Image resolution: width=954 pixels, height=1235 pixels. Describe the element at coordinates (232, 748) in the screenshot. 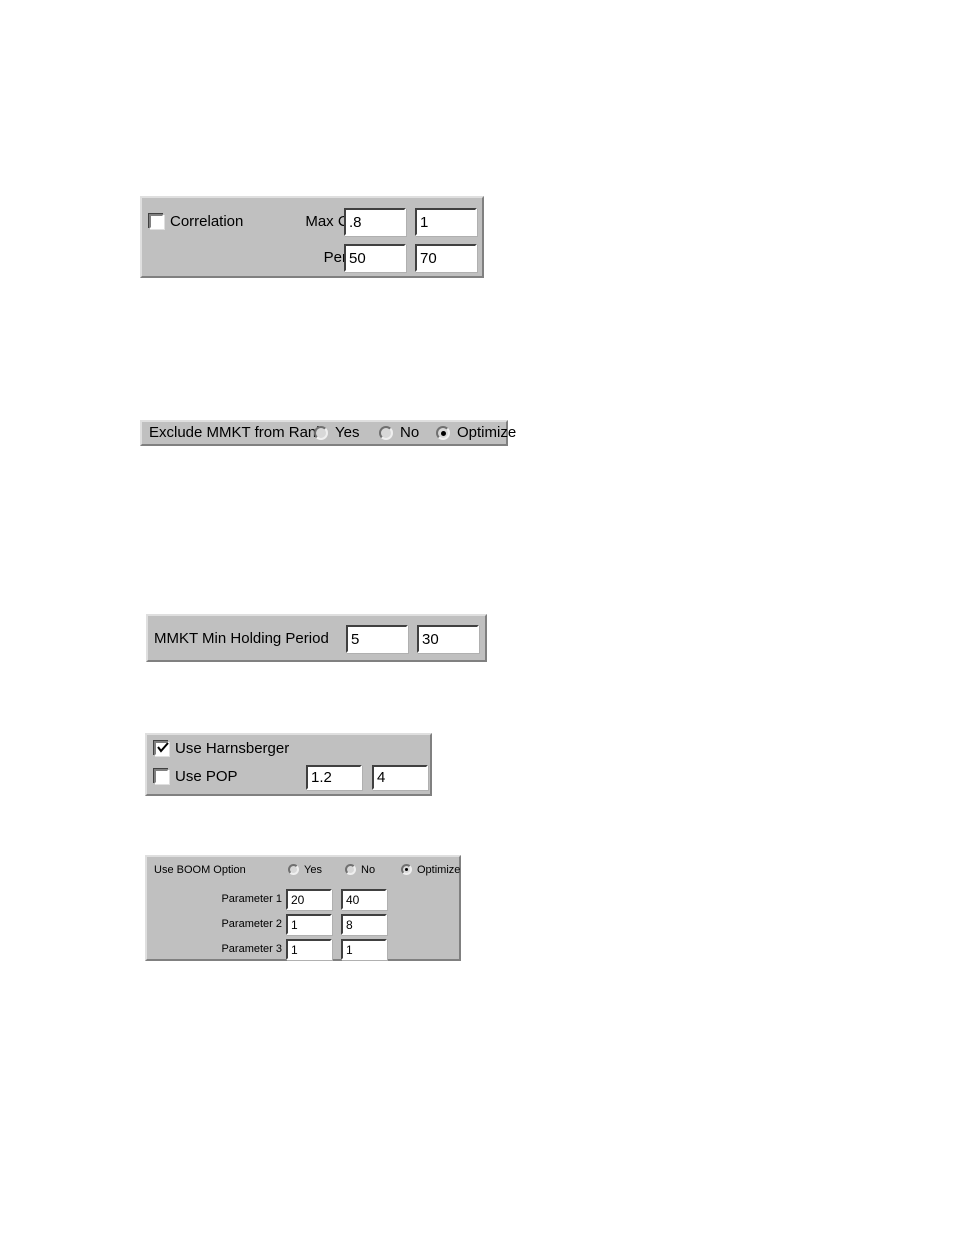

I see `use-harnsberger-label: Use Harnsberger` at that location.